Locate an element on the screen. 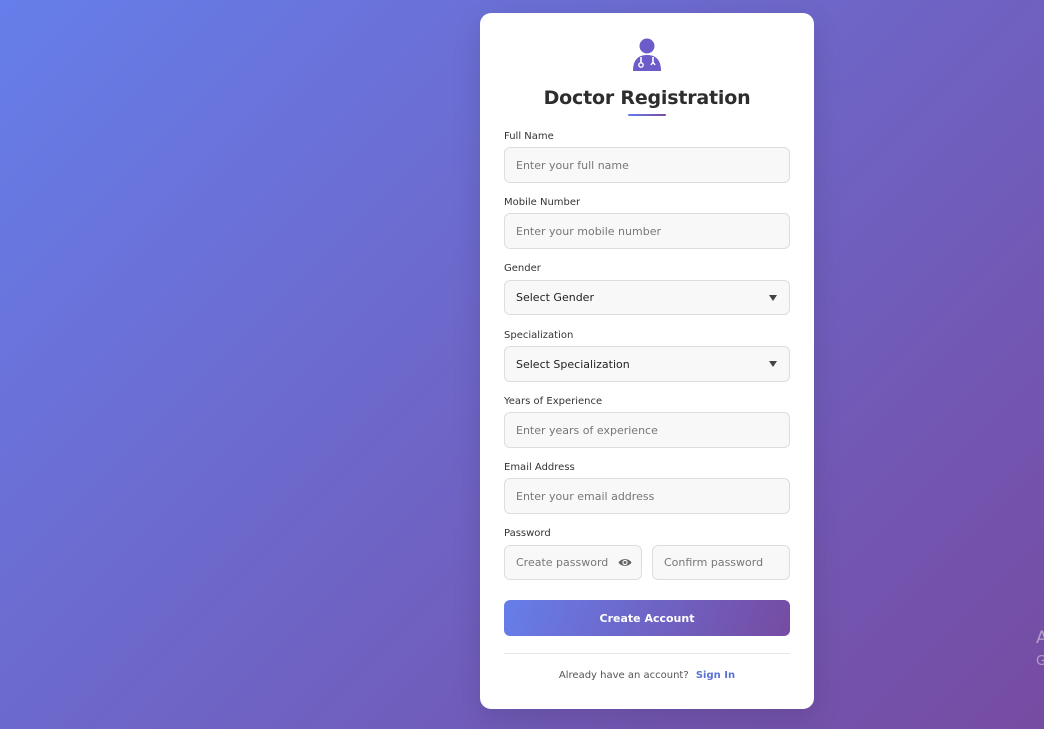 Image resolution: width=1044 pixels, height=729 pixels. title-underline is located at coordinates (647, 115).